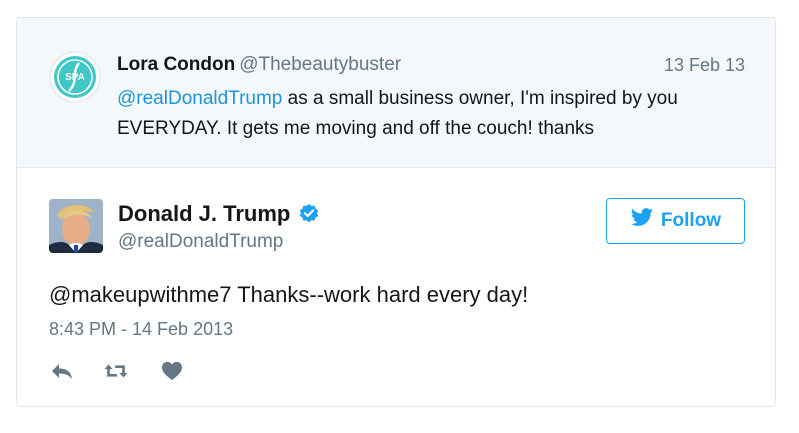 The width and height of the screenshot is (799, 433). What do you see at coordinates (141, 329) in the screenshot?
I see `tweet-timestamp: 8:43 PM - 14 Feb 2013` at bounding box center [141, 329].